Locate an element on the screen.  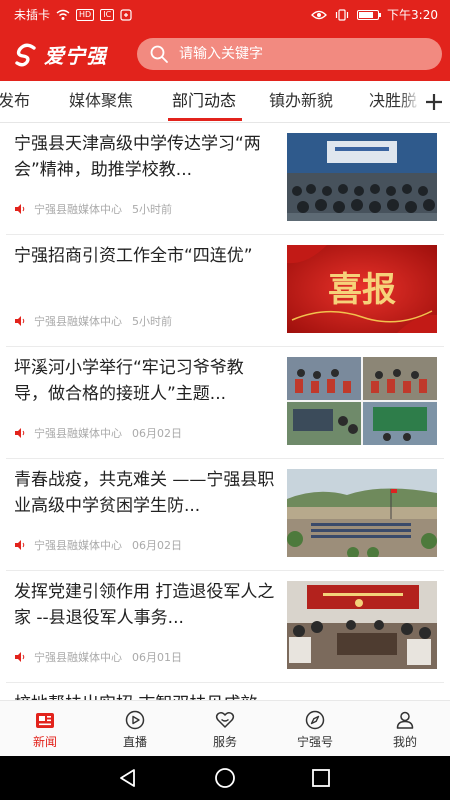
tab-department-news: 部门动态 is located at coordinates (204, 101).